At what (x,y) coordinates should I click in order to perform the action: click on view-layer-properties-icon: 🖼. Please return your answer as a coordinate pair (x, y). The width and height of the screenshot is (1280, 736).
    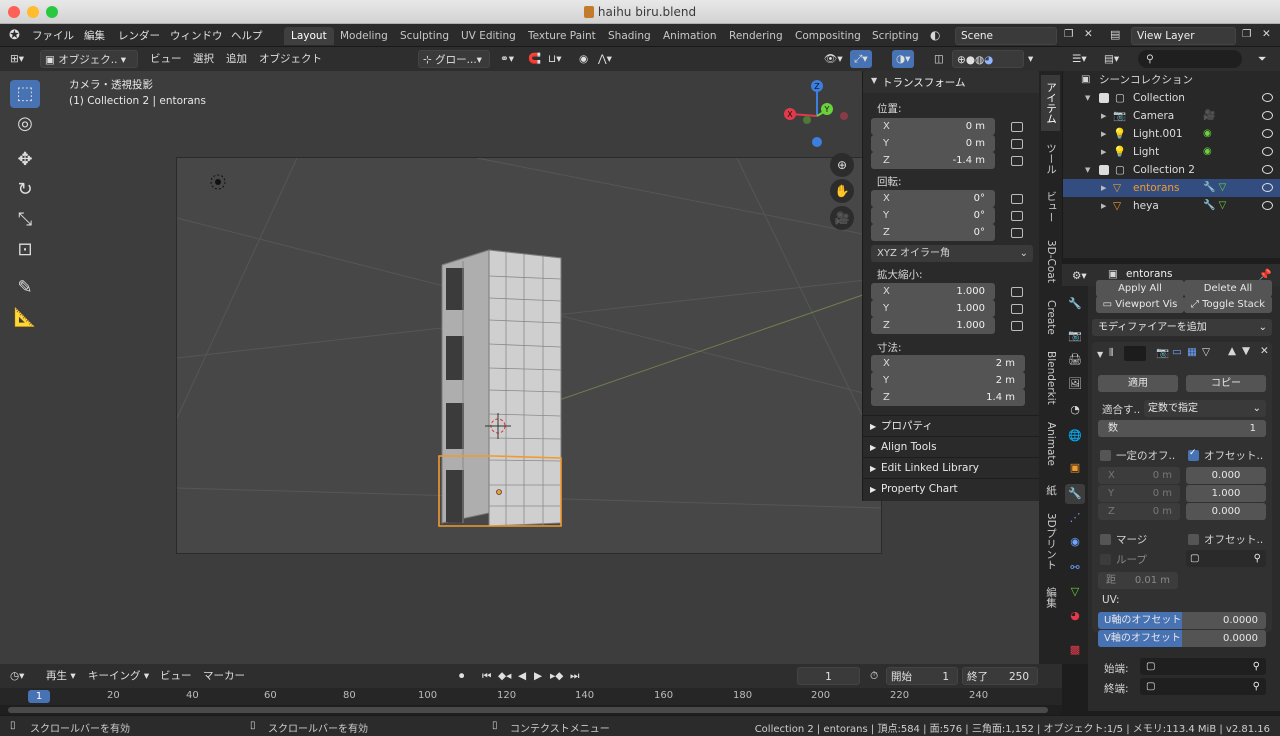
    Looking at the image, I should click on (1075, 384).